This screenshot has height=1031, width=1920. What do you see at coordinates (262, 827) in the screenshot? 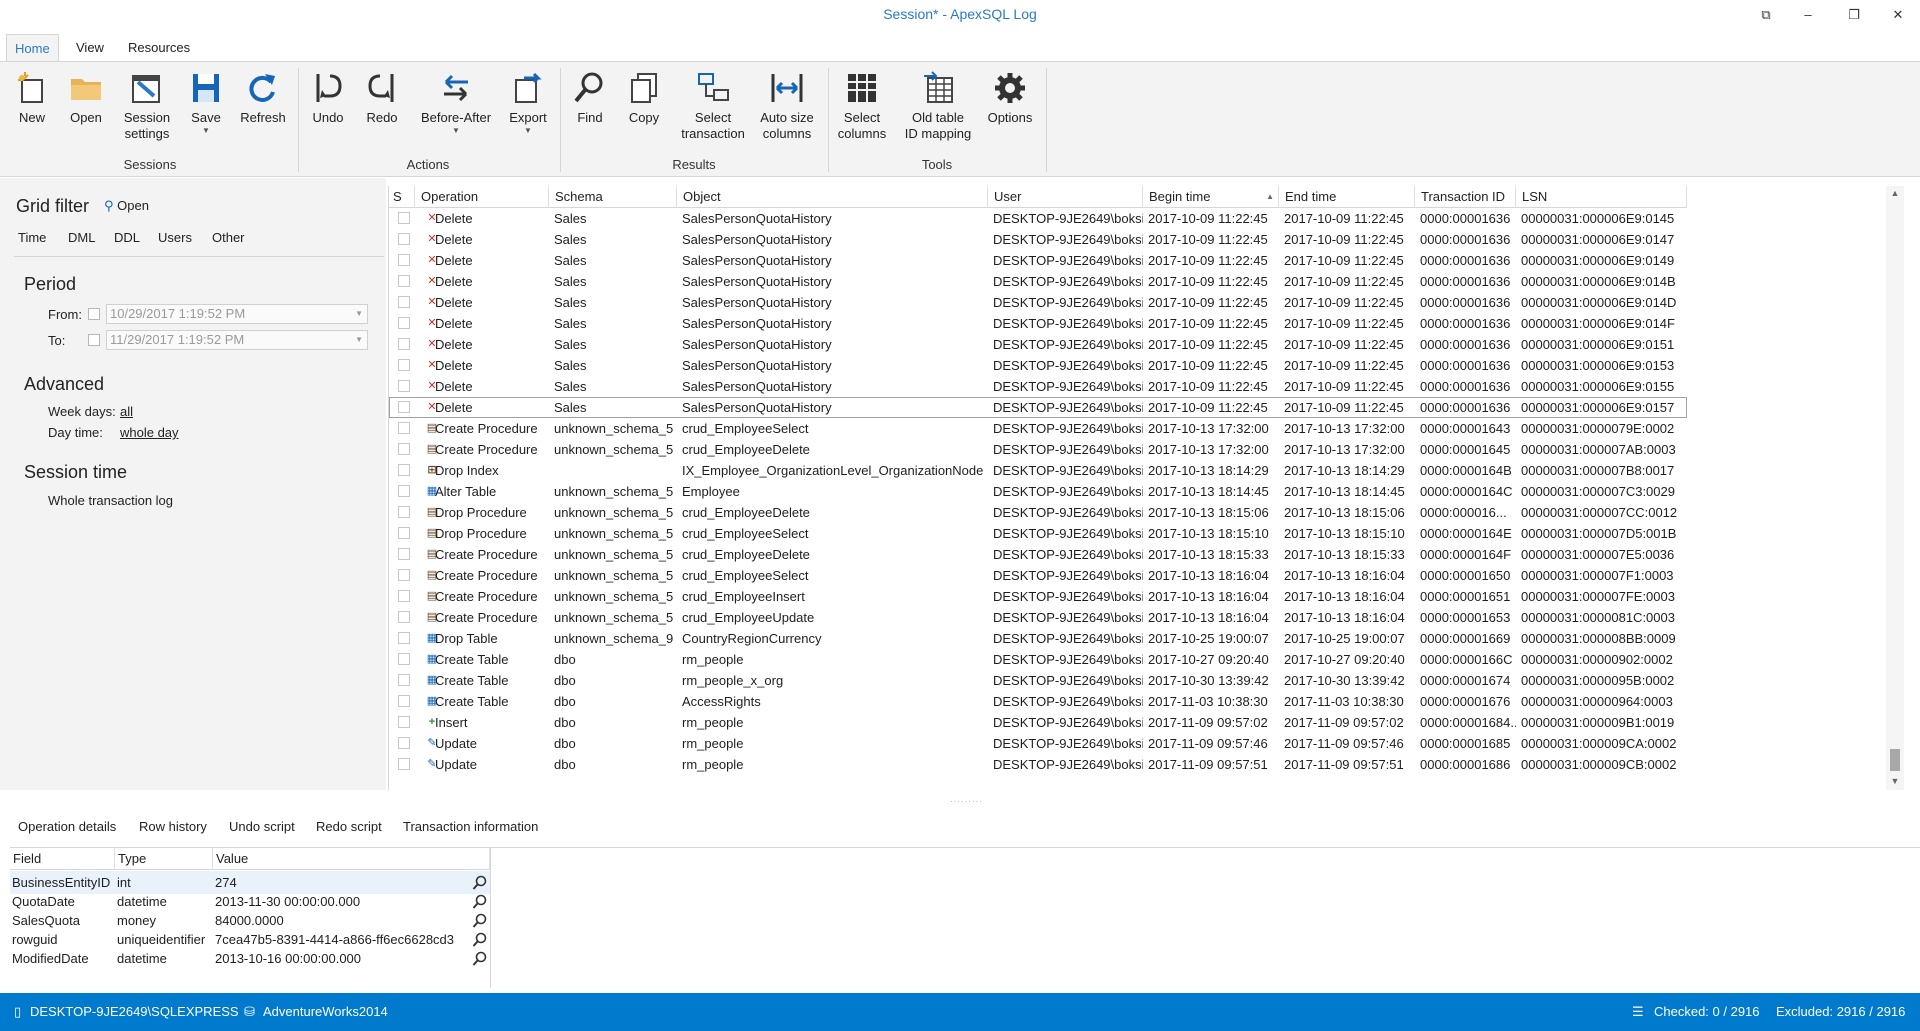
I see `tab-undo-script: Undo script` at bounding box center [262, 827].